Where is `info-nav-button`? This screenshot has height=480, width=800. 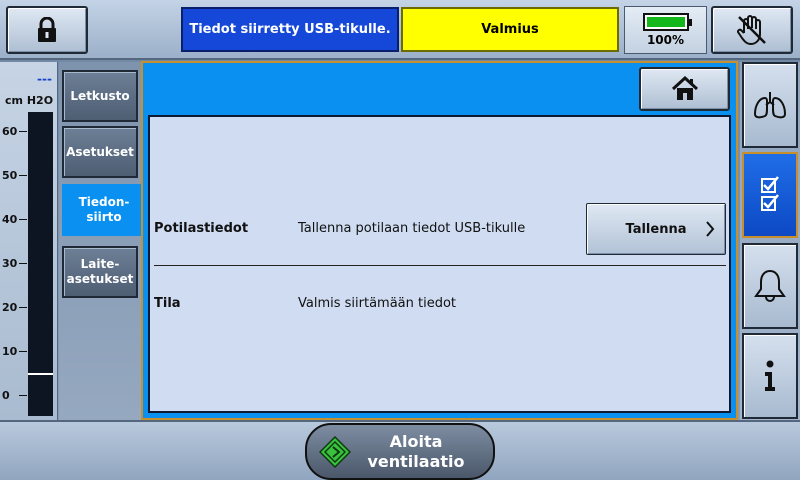 info-nav-button is located at coordinates (770, 376).